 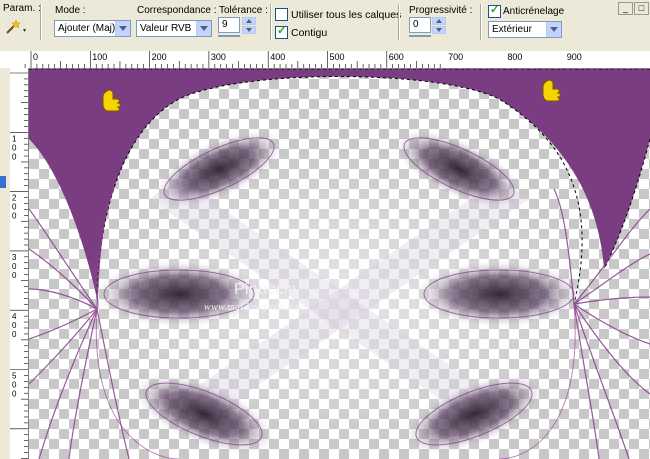 I want to click on ruler-label: 200, so click(x=159, y=57).